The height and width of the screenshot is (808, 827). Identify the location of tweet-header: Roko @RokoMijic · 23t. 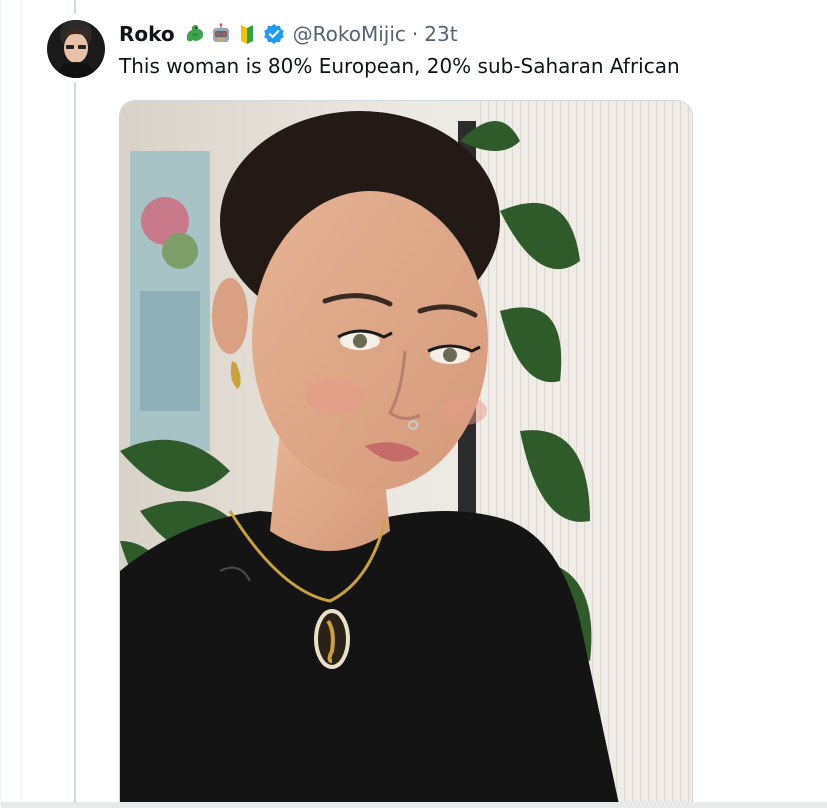
(288, 34).